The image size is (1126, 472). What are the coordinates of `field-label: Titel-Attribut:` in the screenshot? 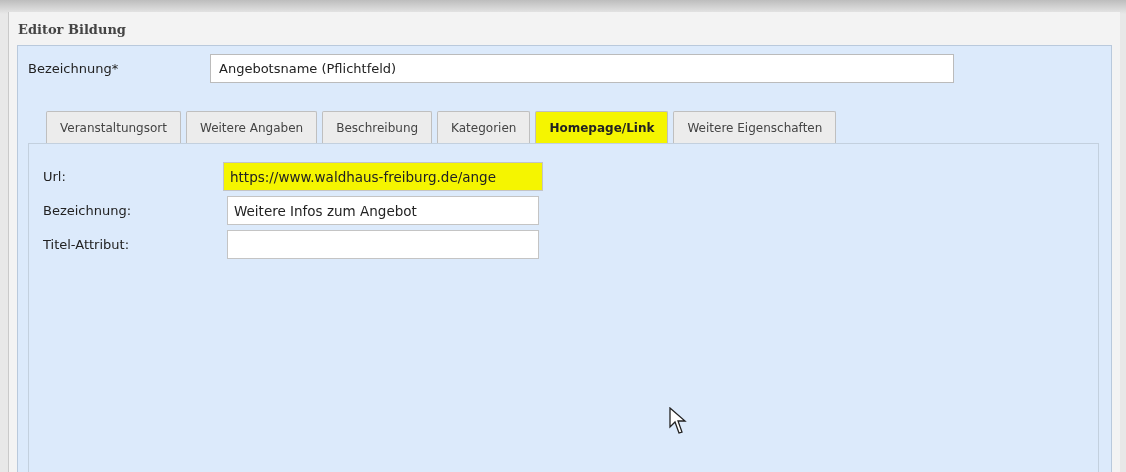 It's located at (87, 244).